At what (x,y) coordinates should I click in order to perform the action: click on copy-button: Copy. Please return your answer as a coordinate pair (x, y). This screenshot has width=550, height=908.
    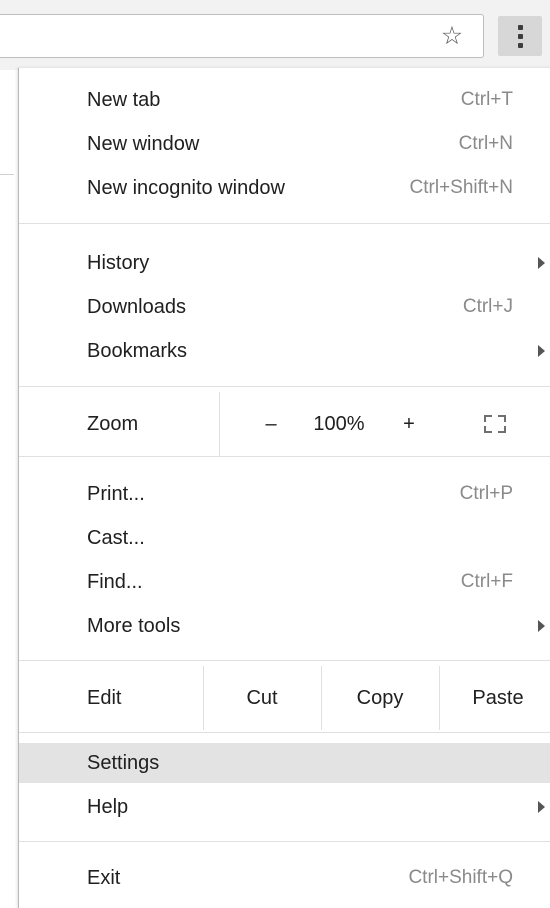
    Looking at the image, I should click on (380, 698).